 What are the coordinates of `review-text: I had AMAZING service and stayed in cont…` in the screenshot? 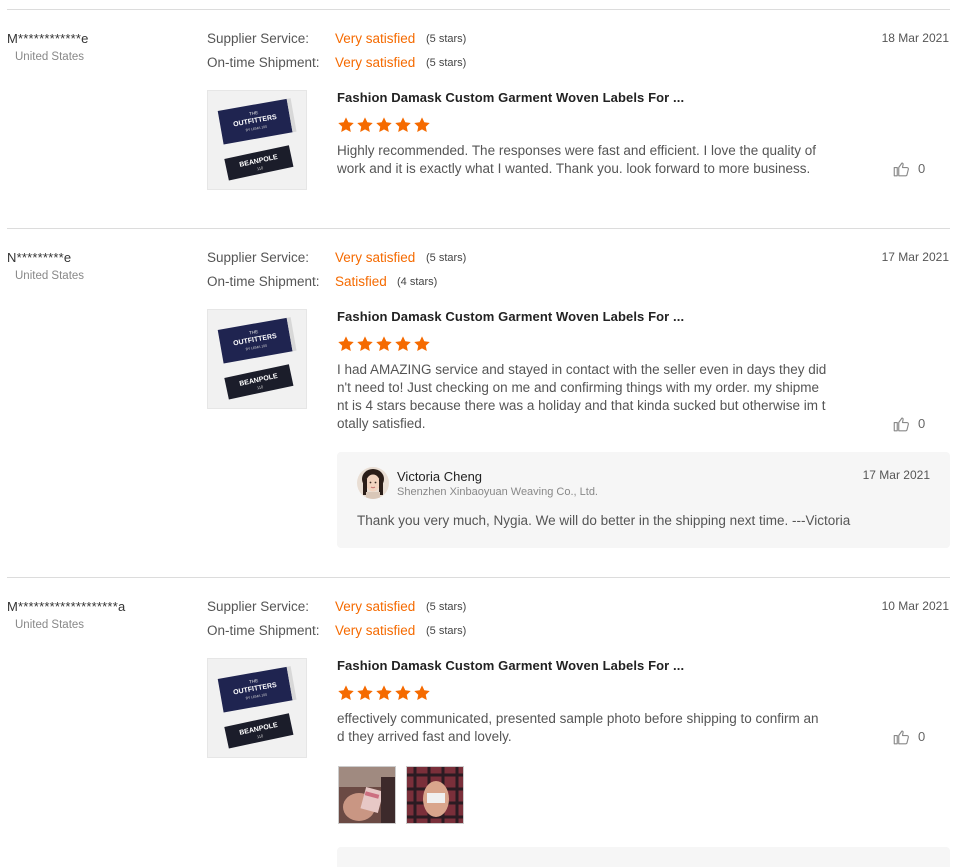 It's located at (582, 396).